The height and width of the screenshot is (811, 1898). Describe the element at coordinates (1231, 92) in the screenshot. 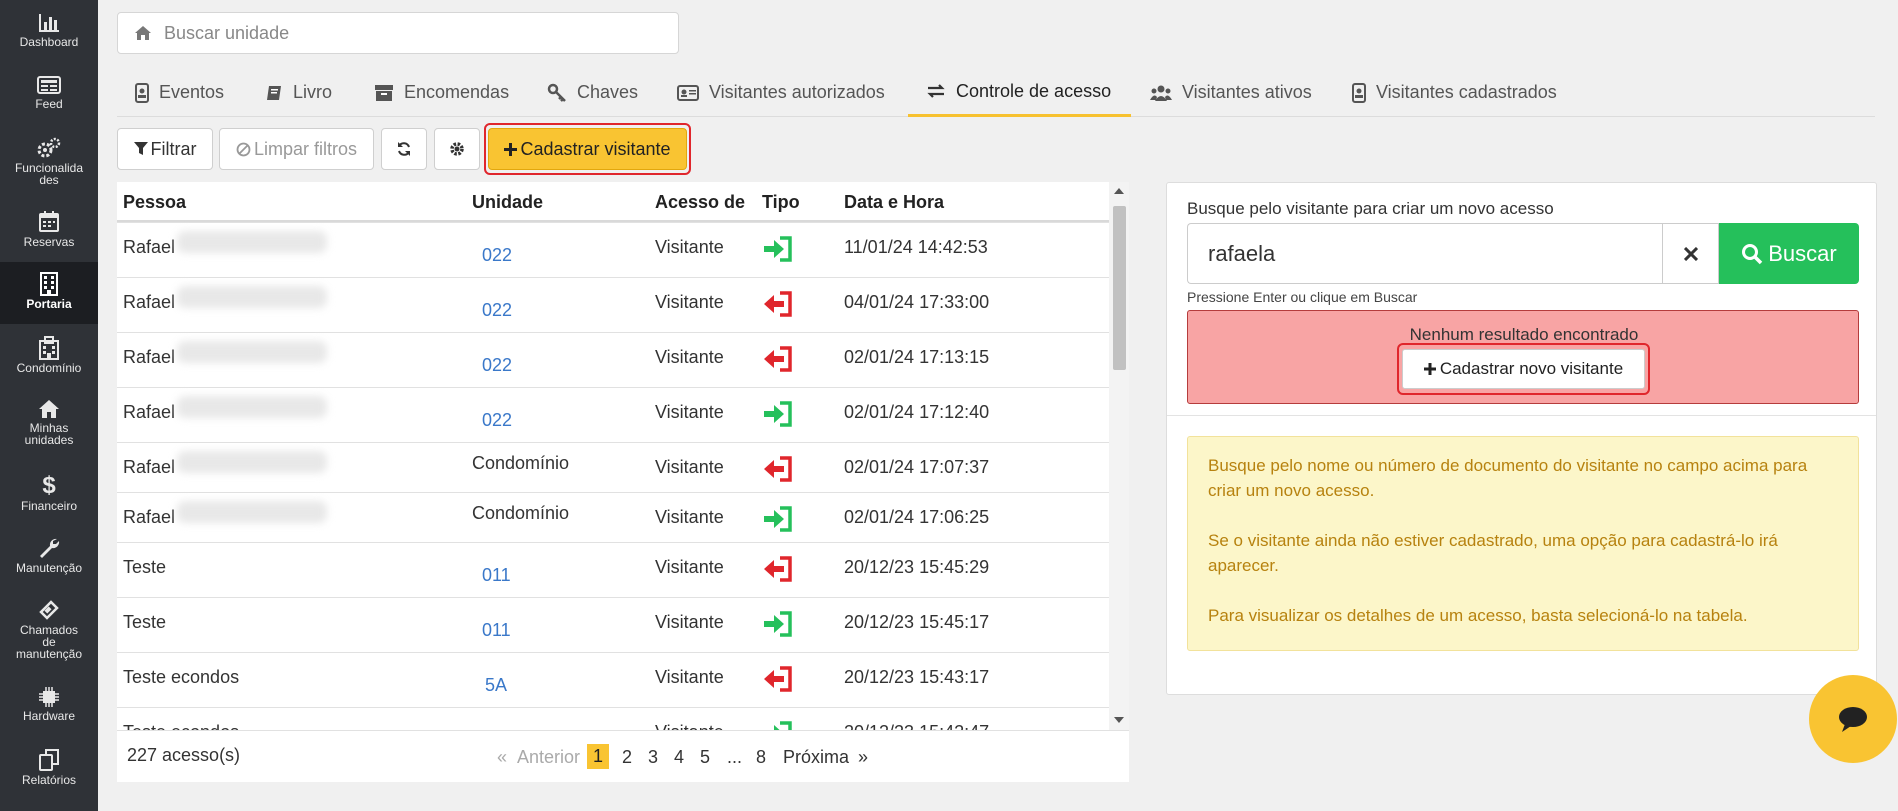

I see `tab-visitantes-ativos: Visitantes ativos` at that location.